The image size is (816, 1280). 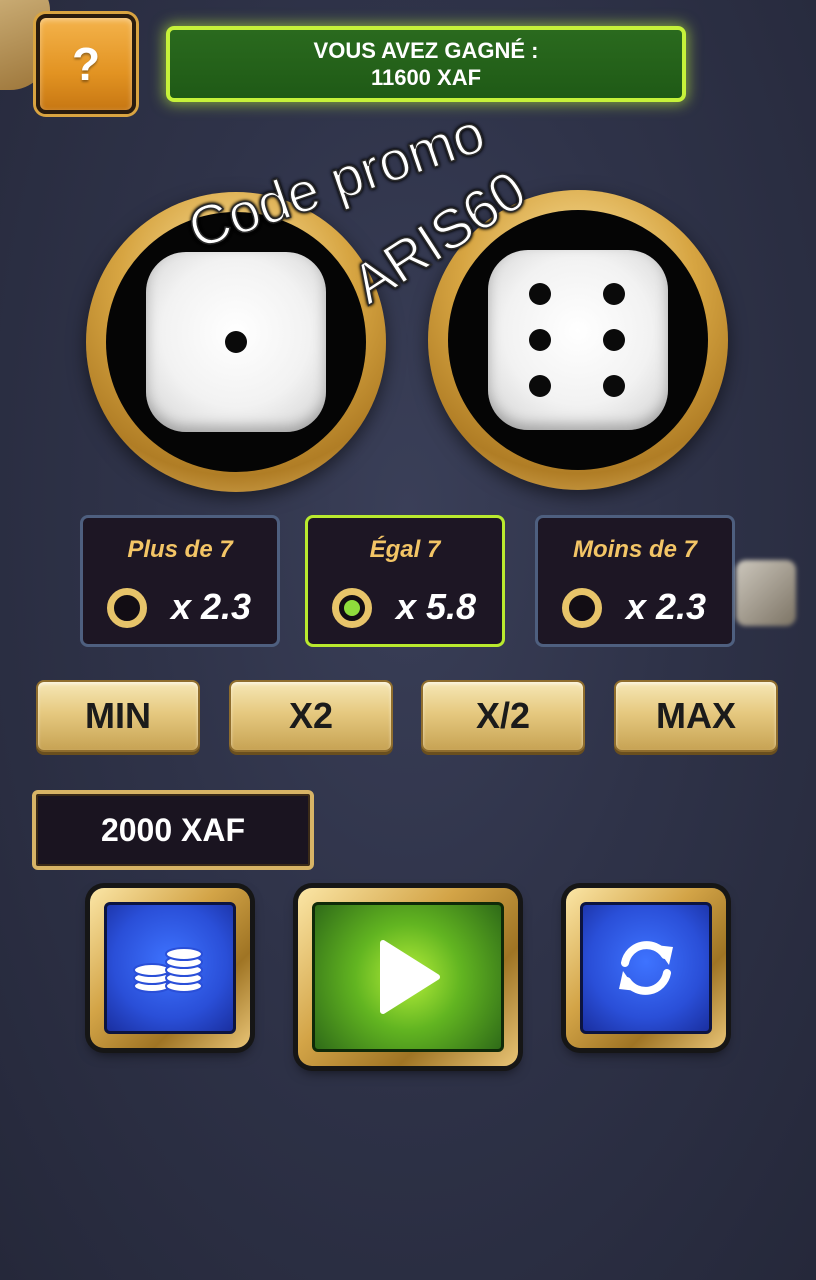 I want to click on coins-button, so click(x=170, y=968).